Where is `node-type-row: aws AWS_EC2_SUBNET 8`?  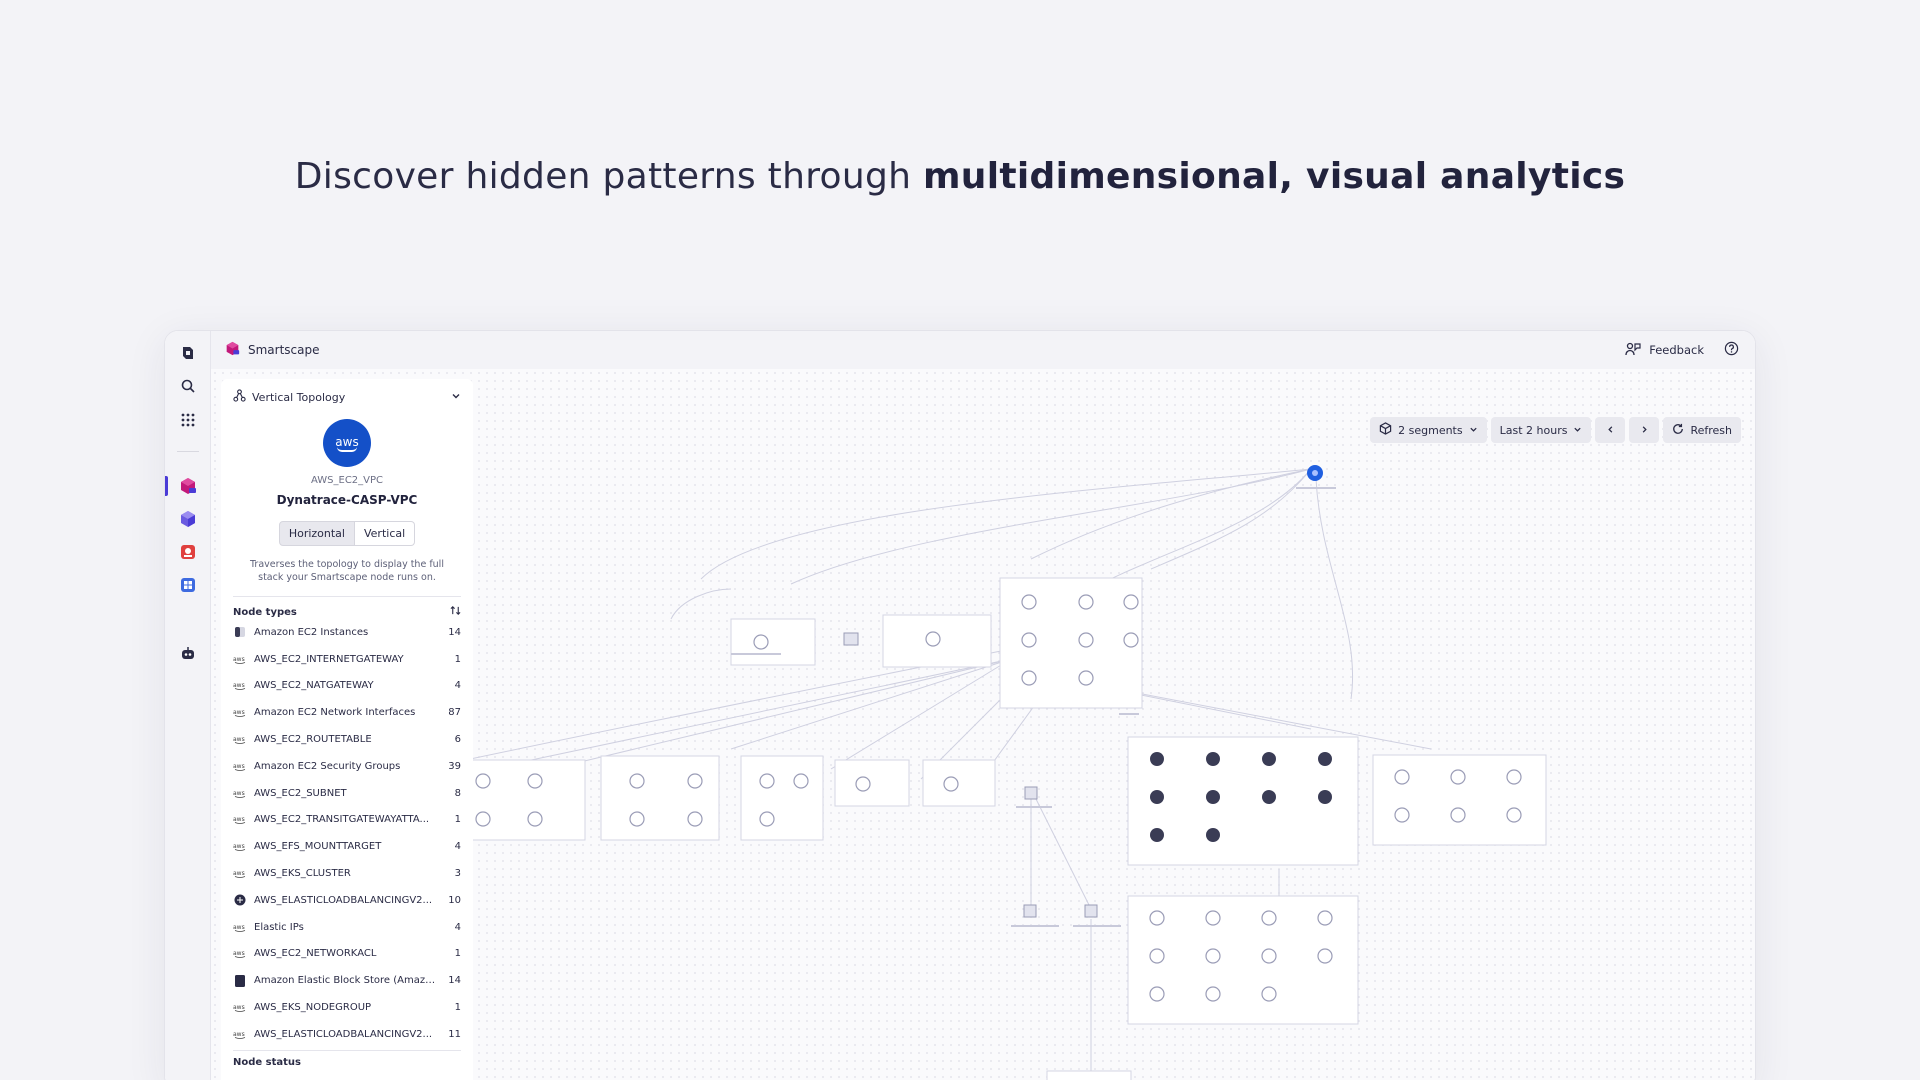
node-type-row: aws AWS_EC2_SUBNET 8 is located at coordinates (347, 793).